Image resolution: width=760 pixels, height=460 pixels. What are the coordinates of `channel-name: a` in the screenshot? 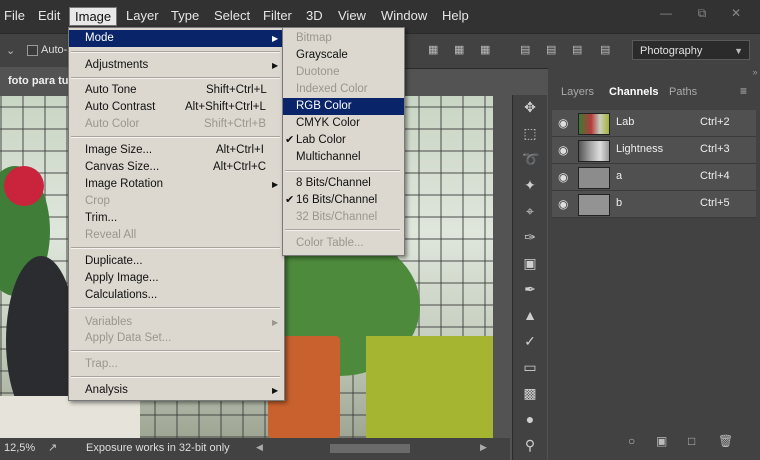 It's located at (619, 176).